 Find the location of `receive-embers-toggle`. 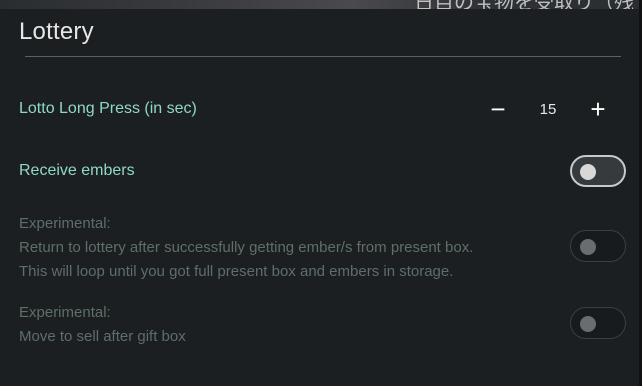

receive-embers-toggle is located at coordinates (598, 171).